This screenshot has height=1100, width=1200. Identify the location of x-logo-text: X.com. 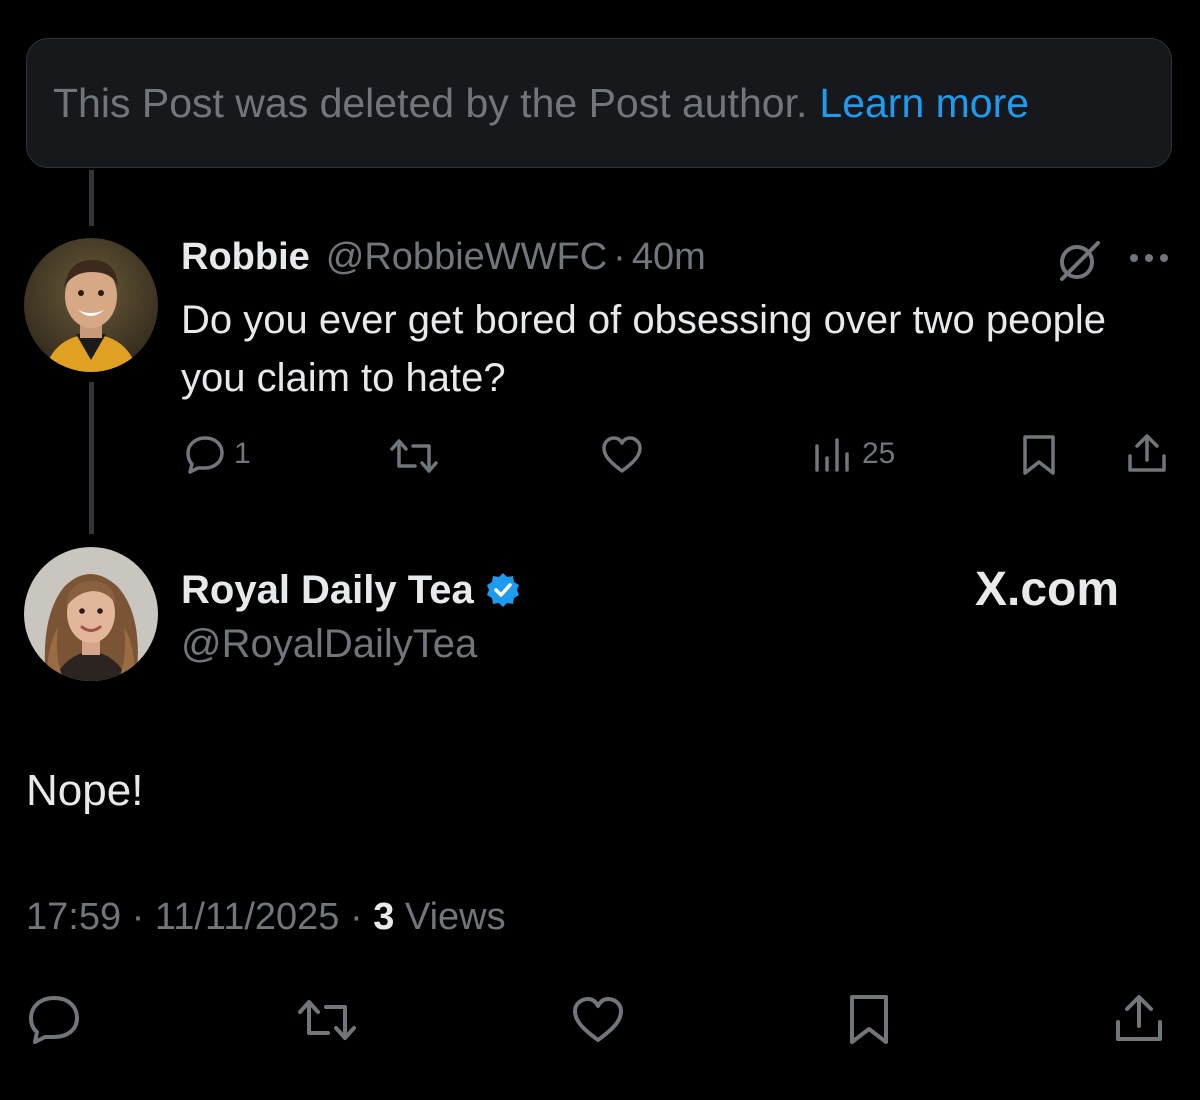
(1047, 589).